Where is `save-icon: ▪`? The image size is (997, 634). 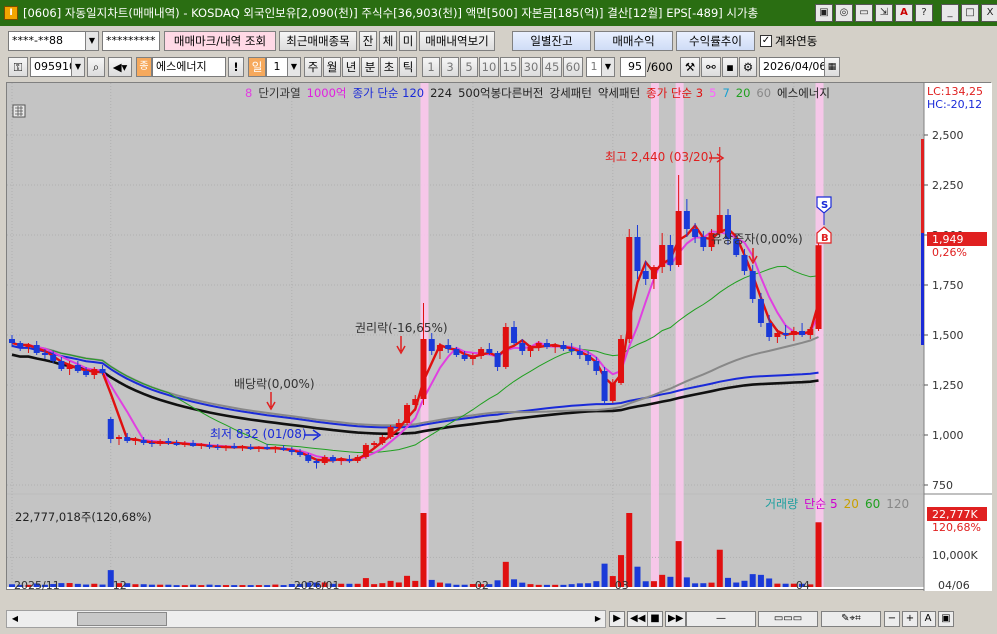
save-icon: ▪ is located at coordinates (730, 67).